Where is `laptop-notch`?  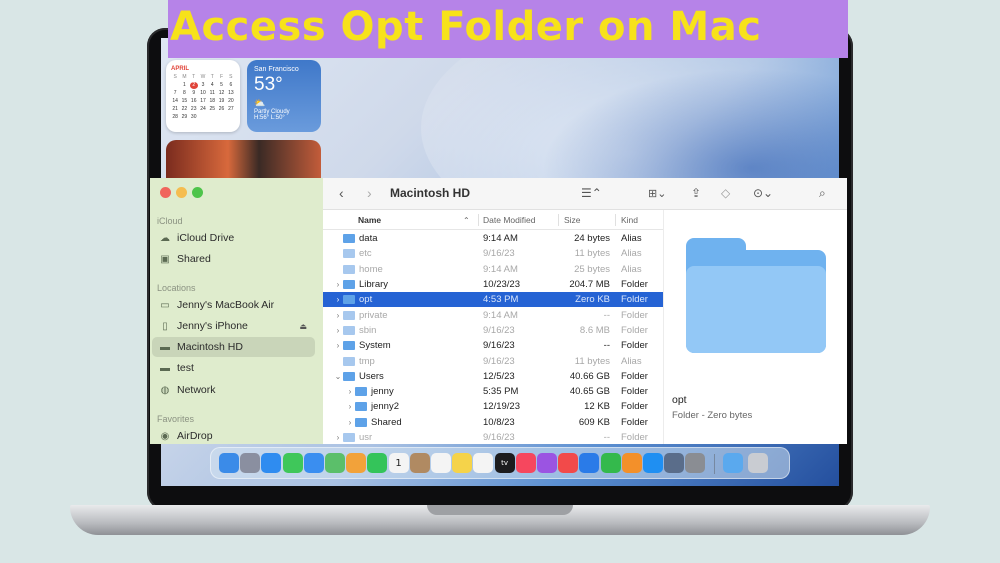 laptop-notch is located at coordinates (500, 510).